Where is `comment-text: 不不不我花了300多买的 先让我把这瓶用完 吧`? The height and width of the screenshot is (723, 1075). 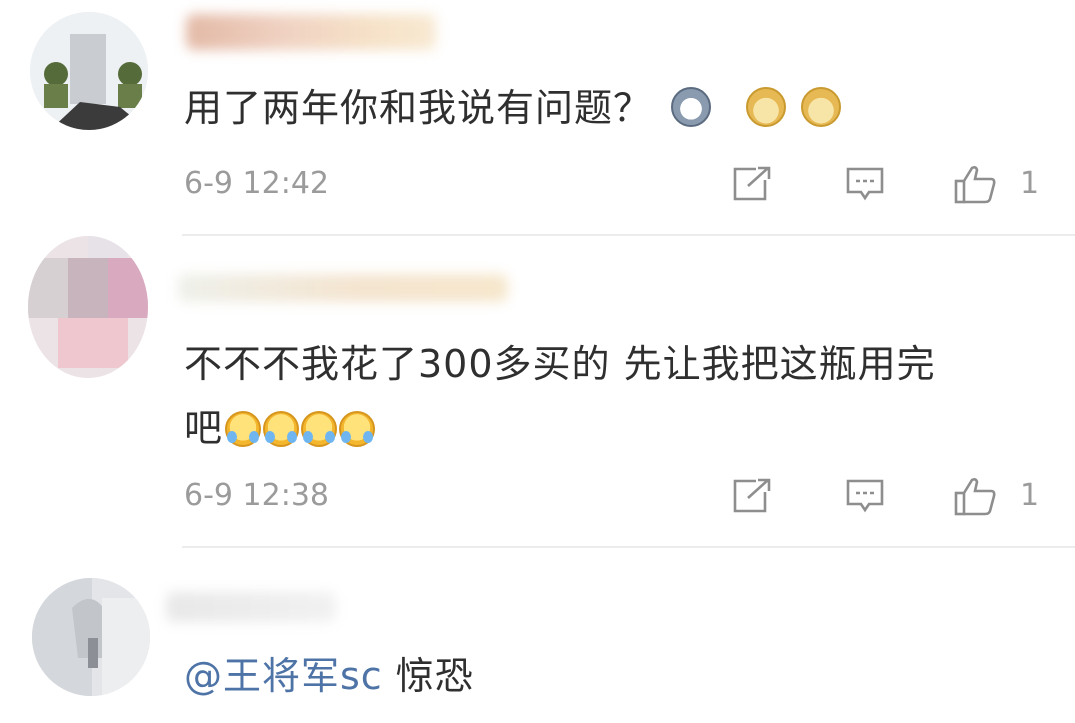
comment-text: 不不不我花了300多买的 先让我把这瓶用完 吧 is located at coordinates (614, 396).